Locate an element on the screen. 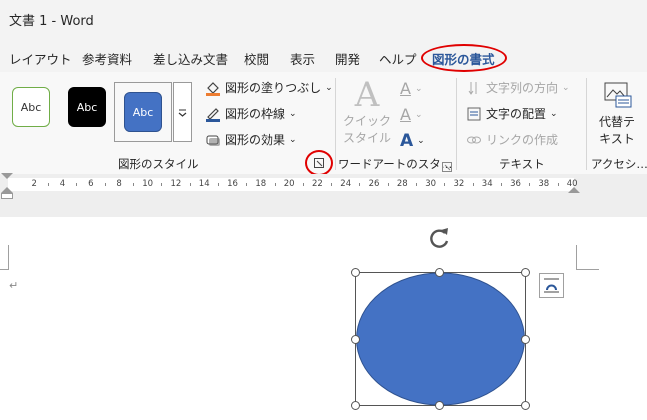 The height and width of the screenshot is (420, 647). text-outline-button: A ⌄ is located at coordinates (411, 114).